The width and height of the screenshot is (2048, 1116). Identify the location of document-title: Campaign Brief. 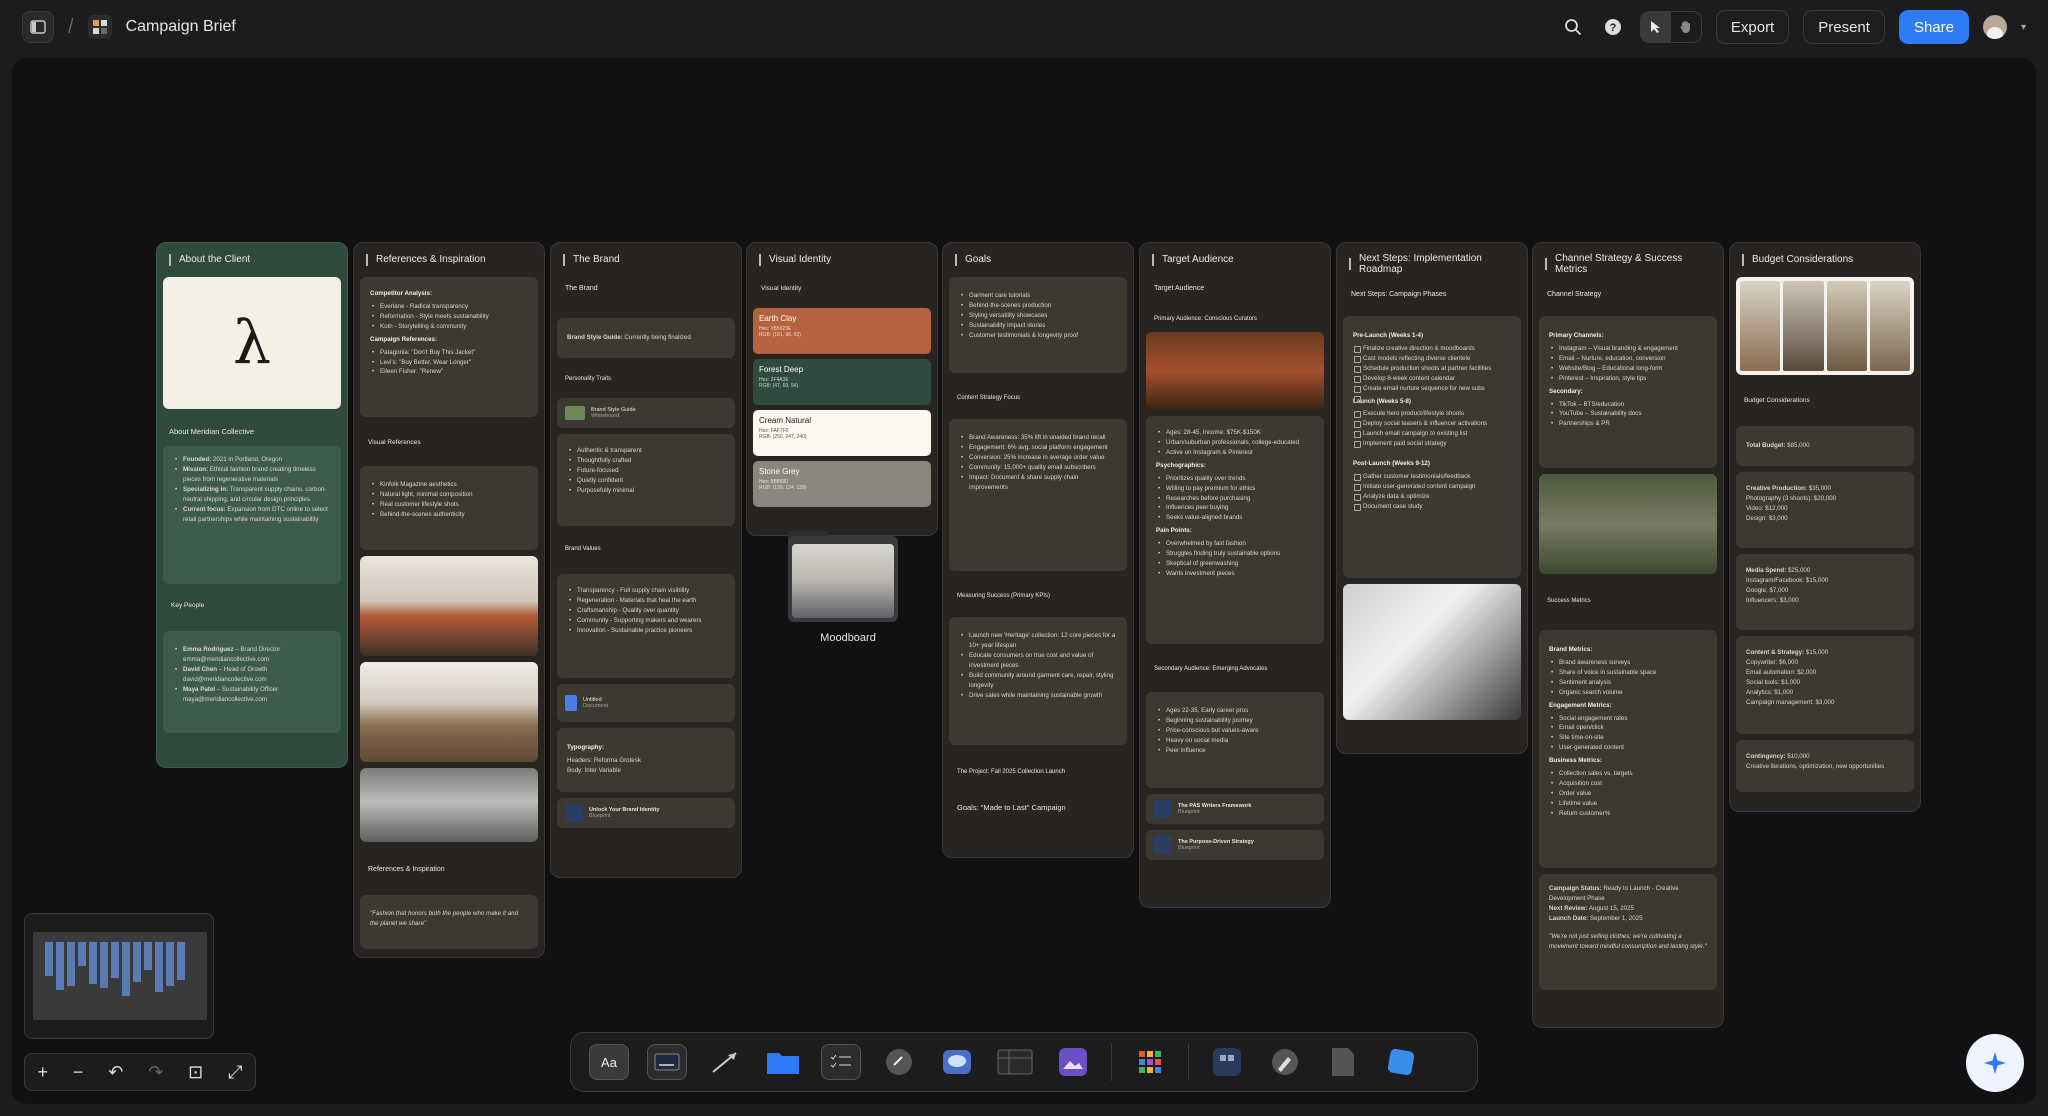
(181, 27).